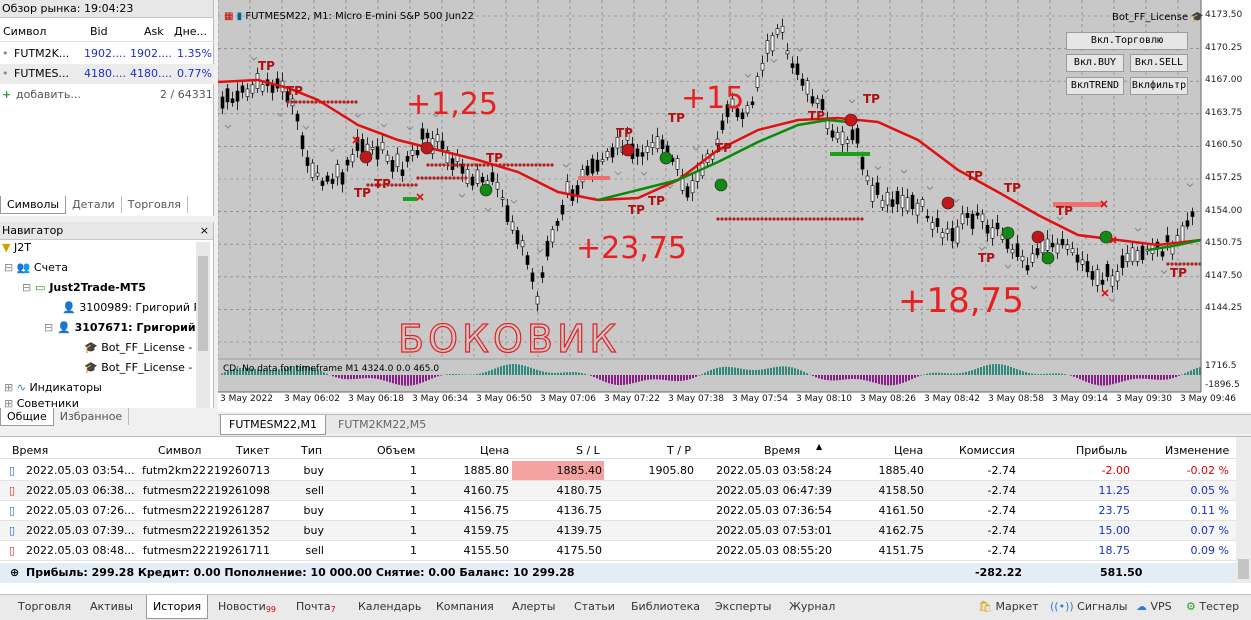 This screenshot has width=1251, height=620. Describe the element at coordinates (174, 550) in the screenshot. I see `cell-symbol: futmesm22` at that location.